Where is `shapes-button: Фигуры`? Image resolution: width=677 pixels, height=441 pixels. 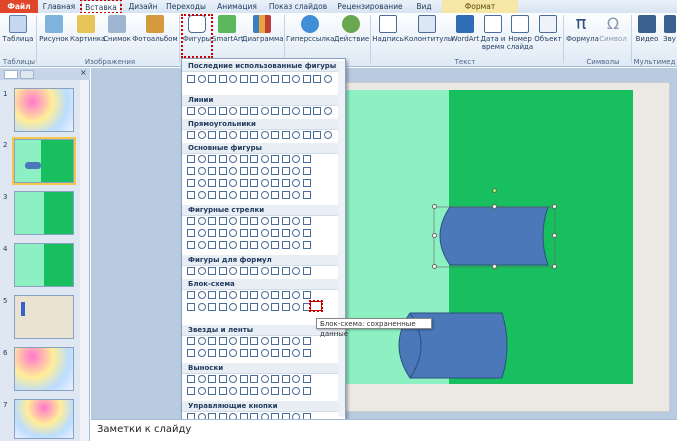
shapes-button: Фигуры is located at coordinates (197, 36).